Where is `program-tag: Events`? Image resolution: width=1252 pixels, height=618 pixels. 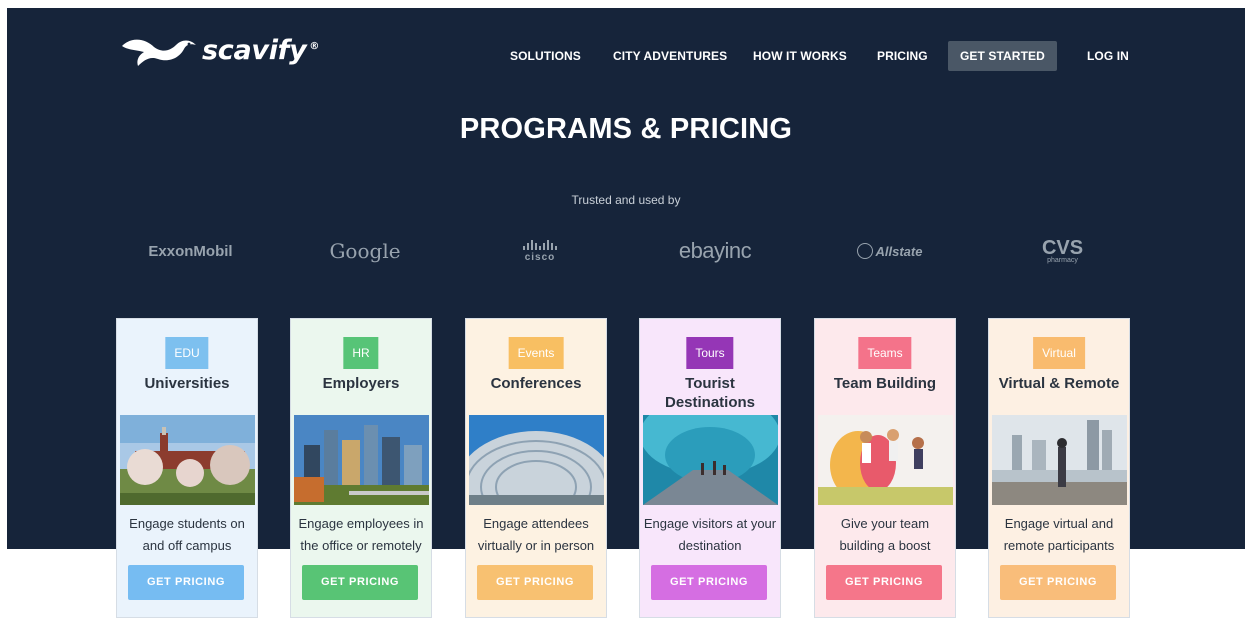
program-tag: Events is located at coordinates (536, 353).